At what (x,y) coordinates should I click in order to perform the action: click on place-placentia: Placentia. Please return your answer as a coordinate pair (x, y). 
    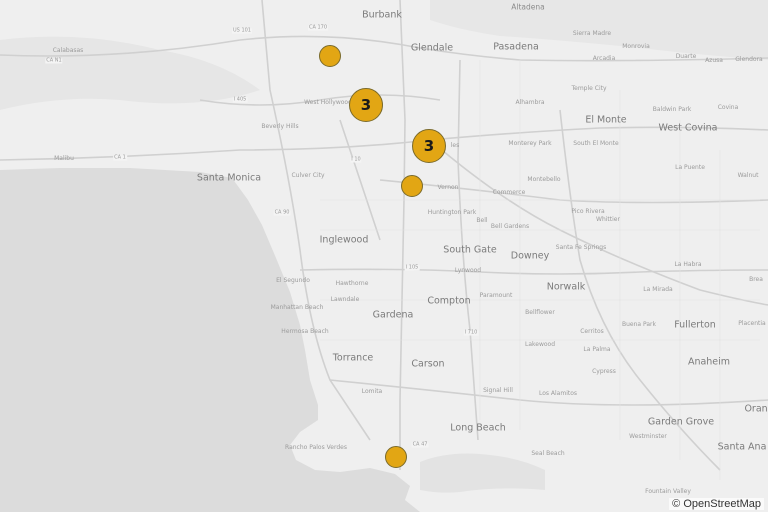
    Looking at the image, I should click on (752, 323).